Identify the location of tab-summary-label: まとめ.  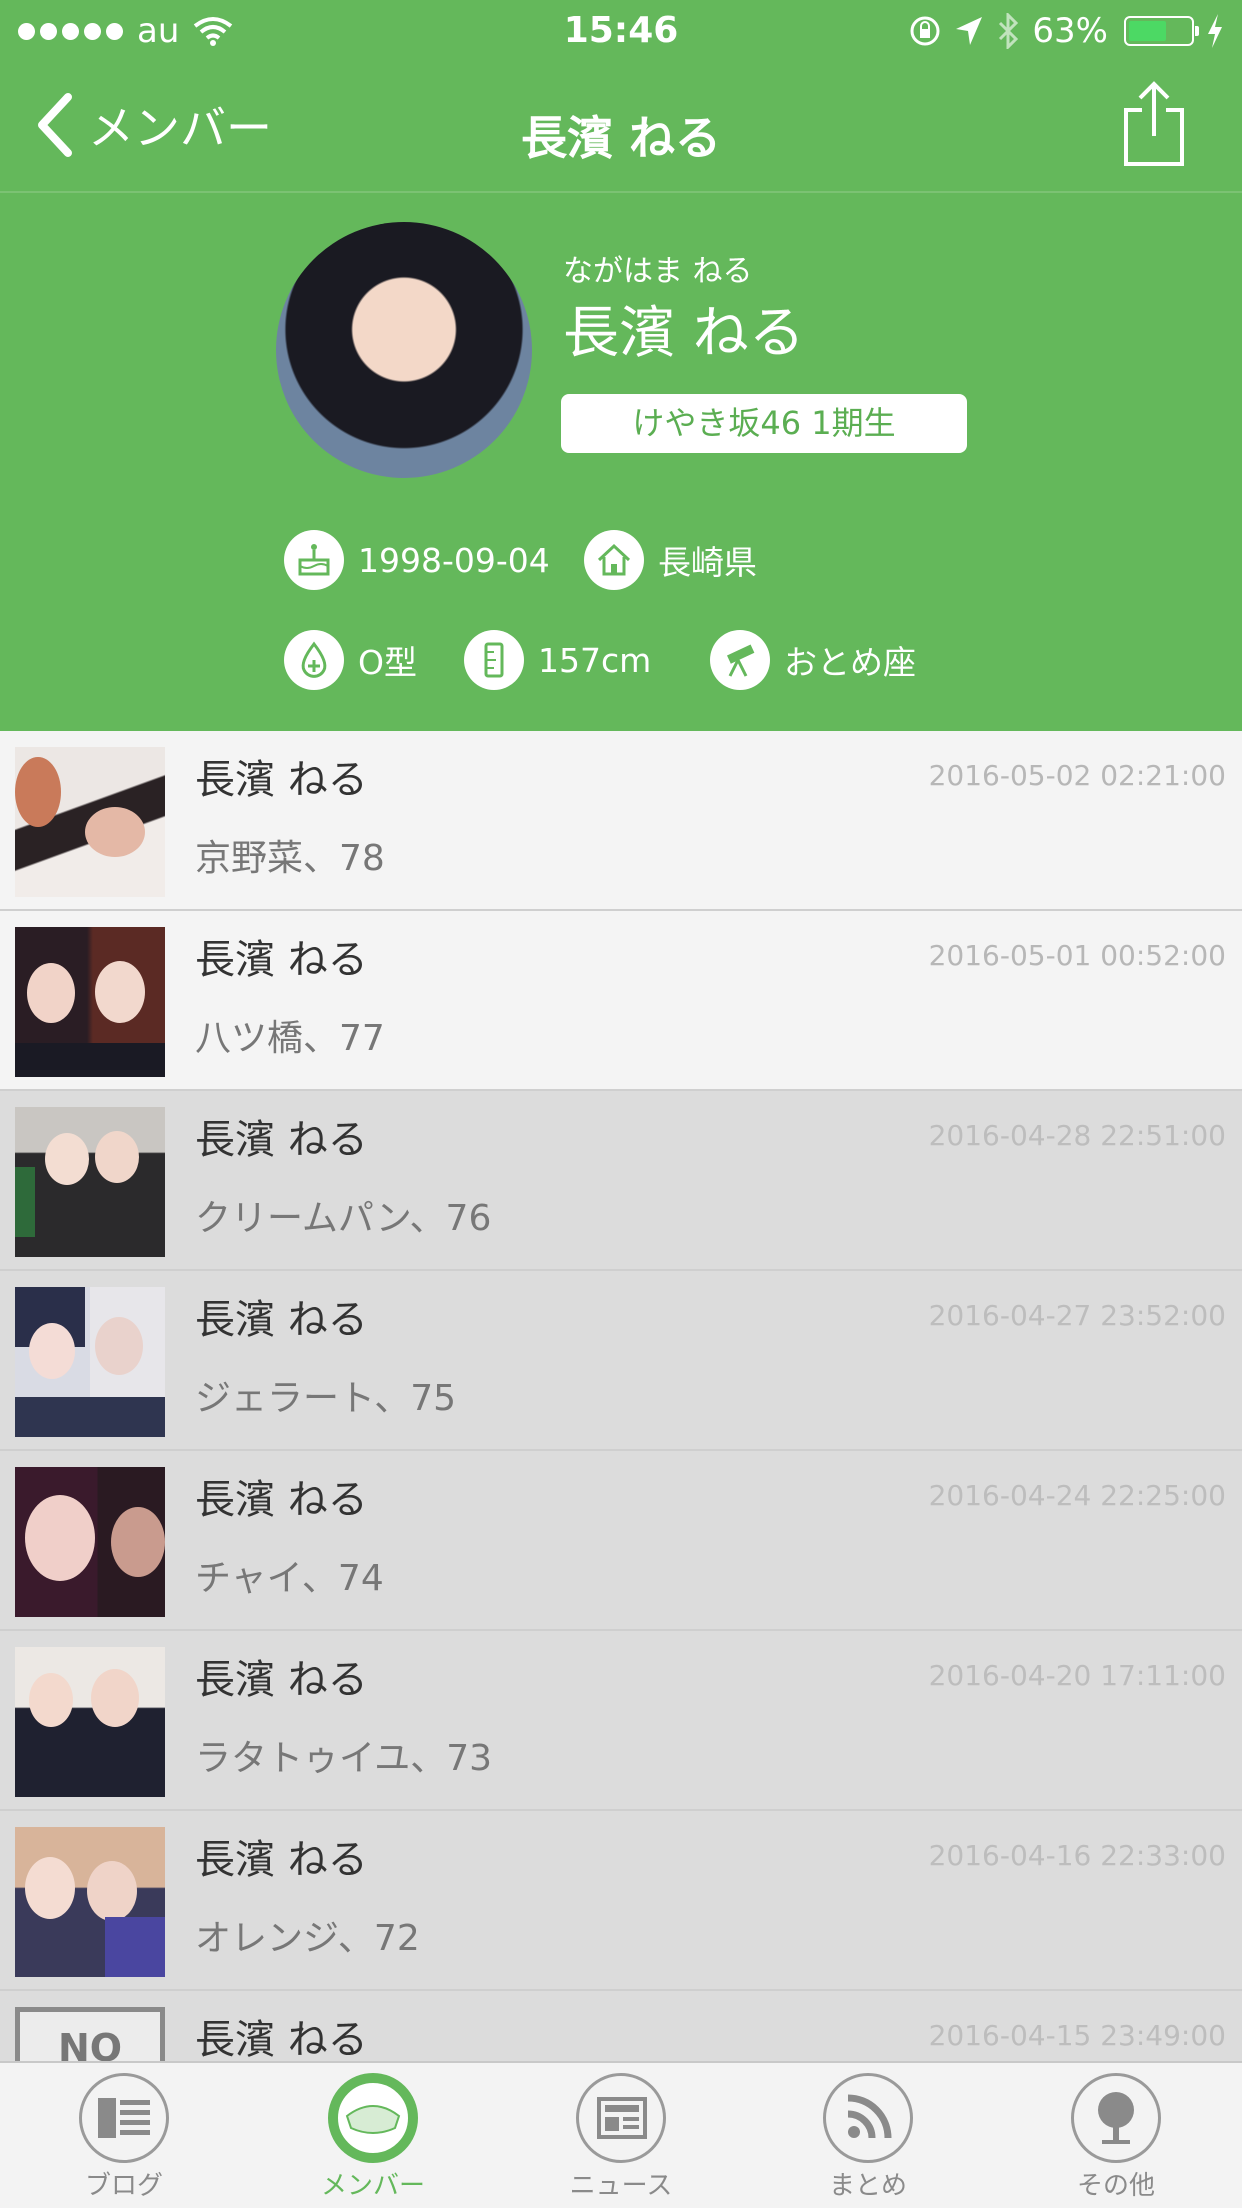
(867, 2186).